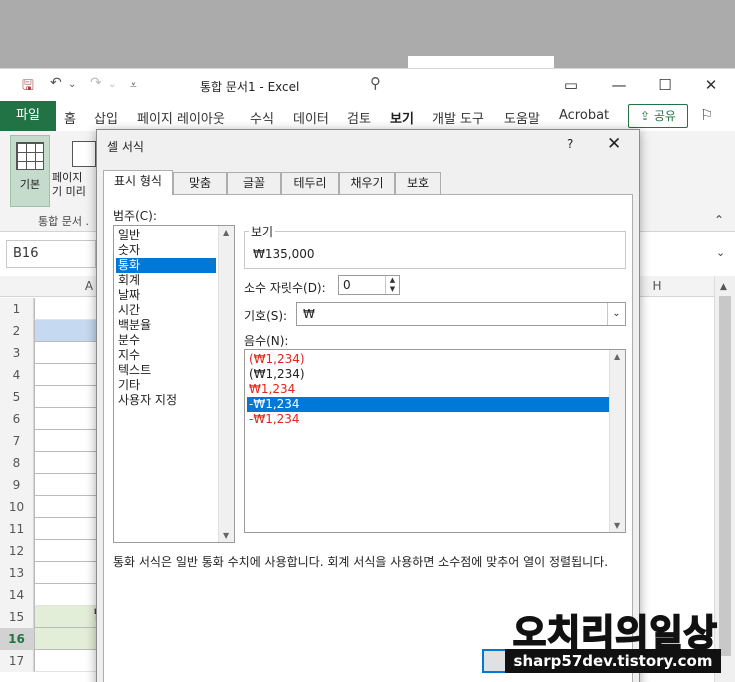 The image size is (735, 682). What do you see at coordinates (17, 595) in the screenshot?
I see `row-header: 14` at bounding box center [17, 595].